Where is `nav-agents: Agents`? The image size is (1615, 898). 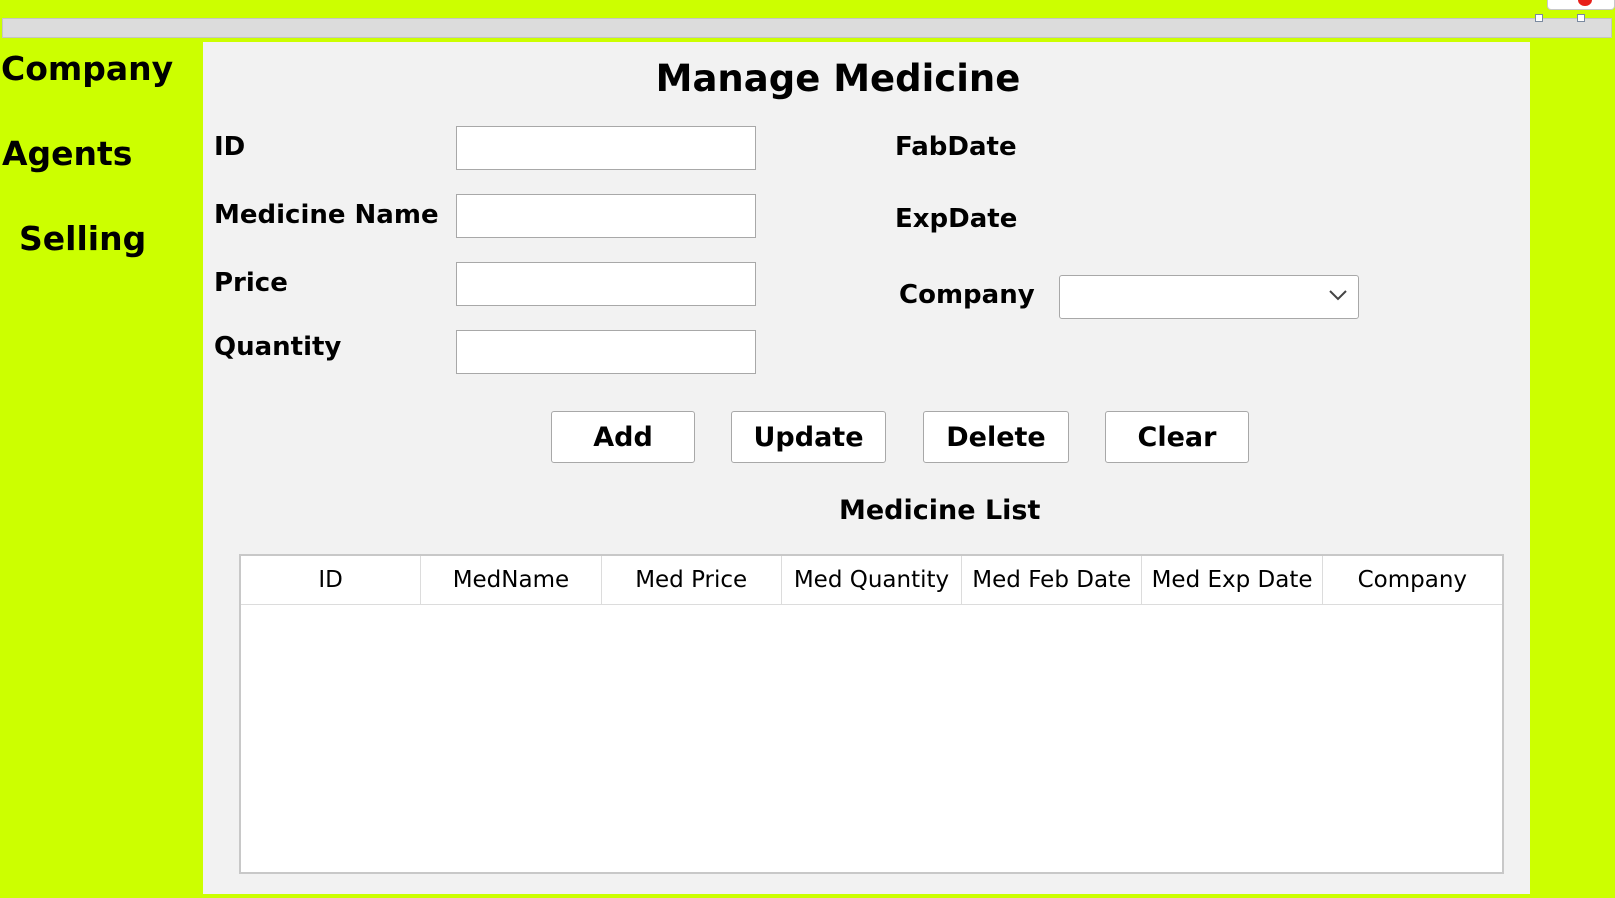
nav-agents: Agents is located at coordinates (67, 153).